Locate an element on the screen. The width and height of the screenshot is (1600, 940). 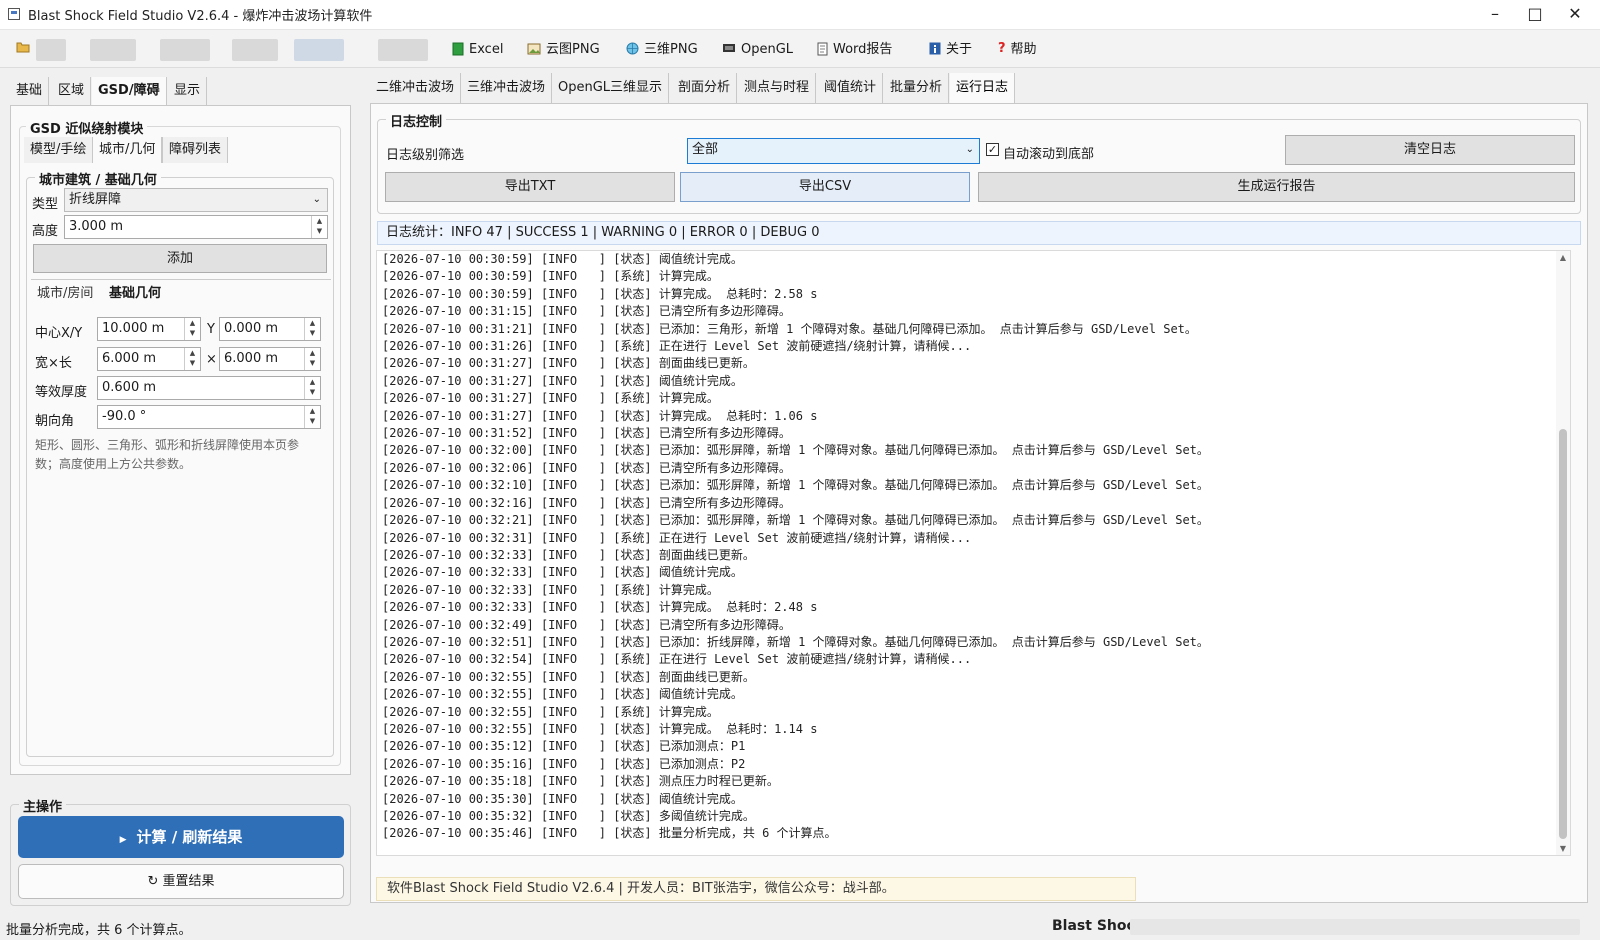
width-length-label: 宽×长 is located at coordinates (53, 363).